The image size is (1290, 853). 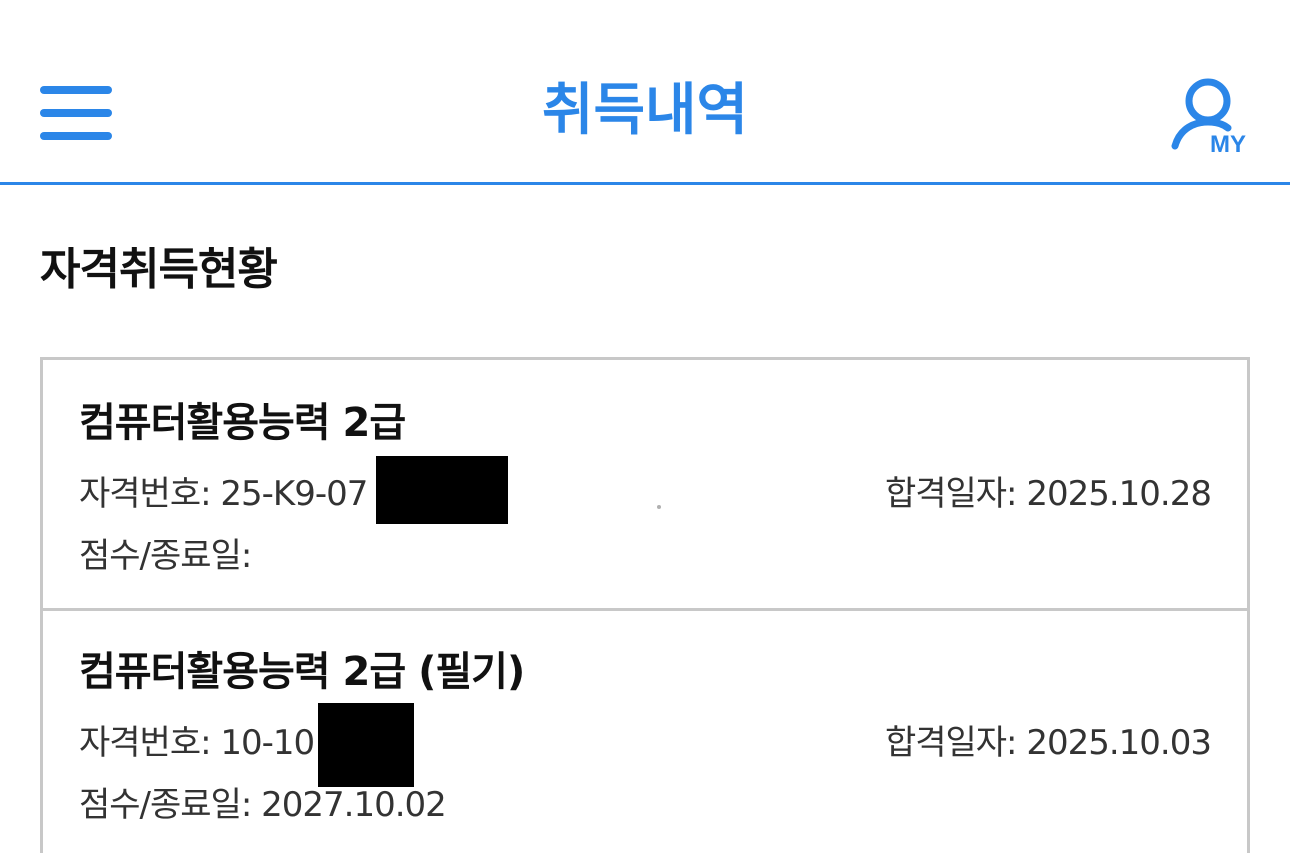 I want to click on certificate-number: 자격번호: 25-K9-07, so click(x=223, y=494).